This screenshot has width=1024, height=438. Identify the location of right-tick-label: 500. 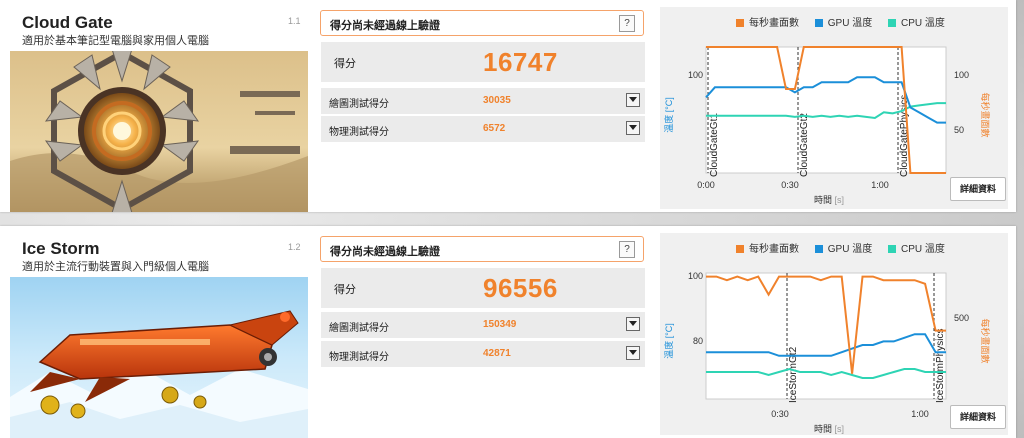
(961, 318).